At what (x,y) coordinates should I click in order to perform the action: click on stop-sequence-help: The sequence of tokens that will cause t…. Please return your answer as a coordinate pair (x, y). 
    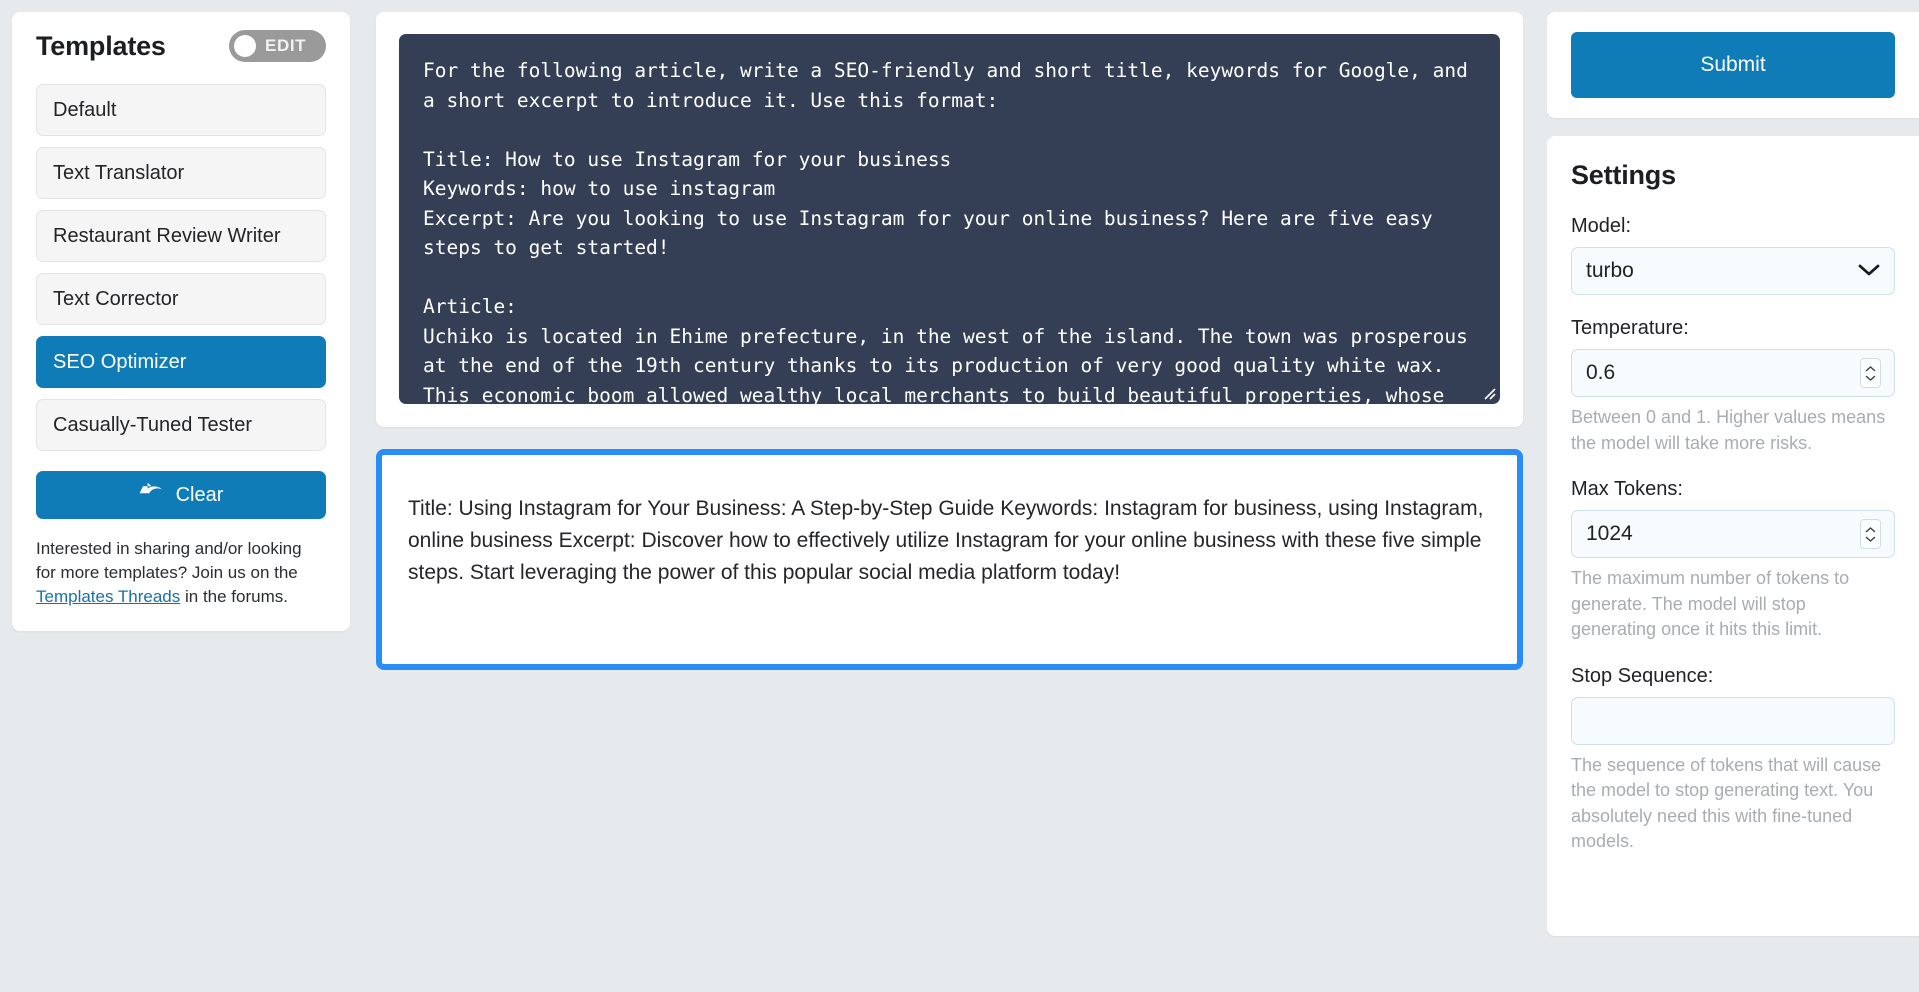
    Looking at the image, I should click on (1726, 803).